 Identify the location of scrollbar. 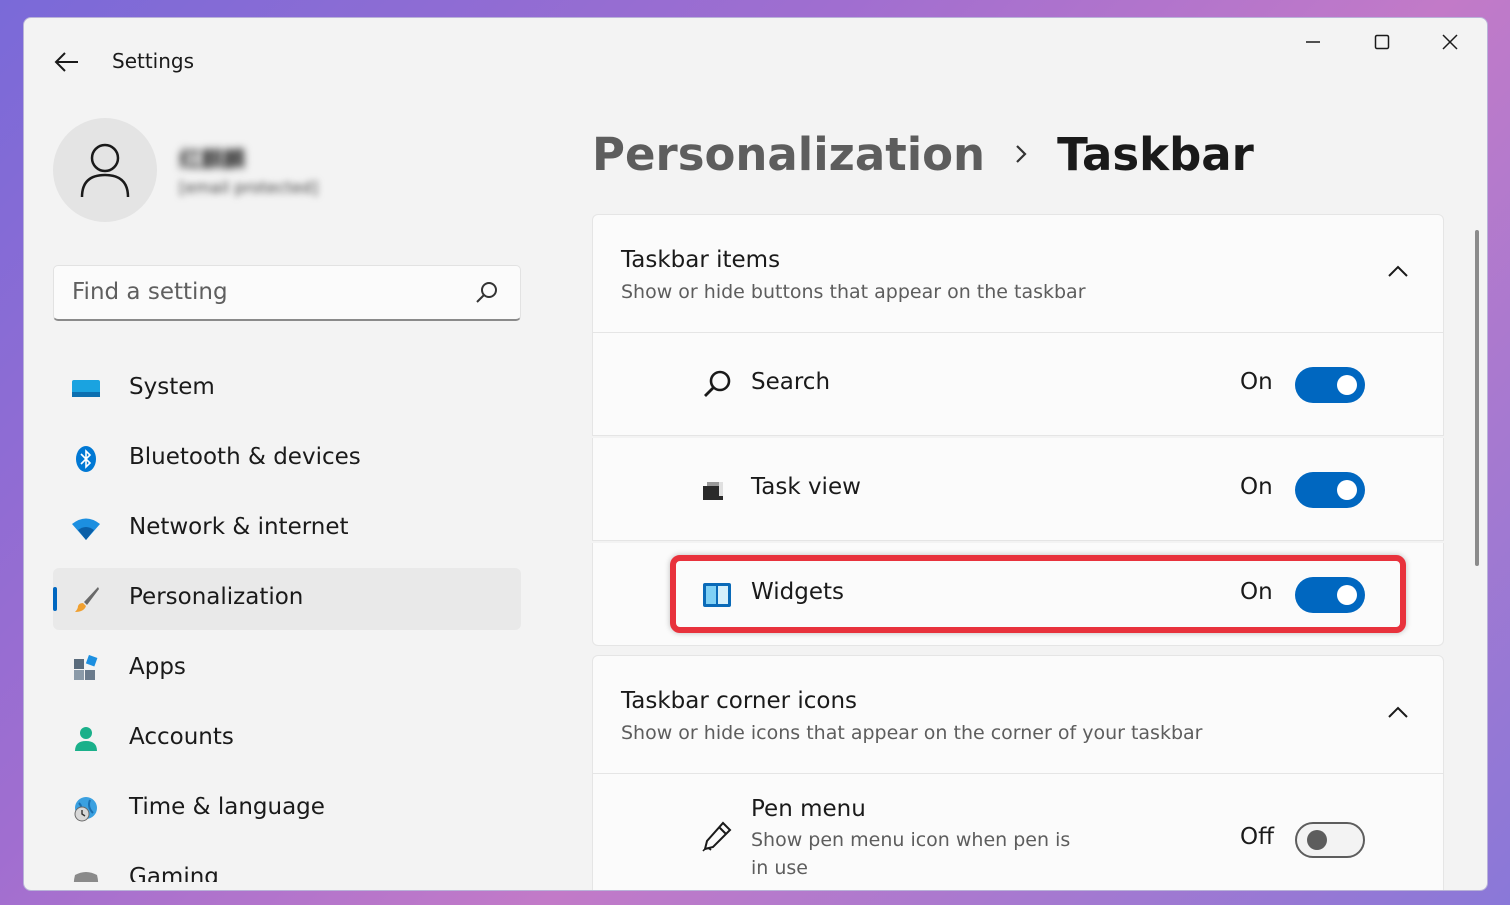
(1477, 398).